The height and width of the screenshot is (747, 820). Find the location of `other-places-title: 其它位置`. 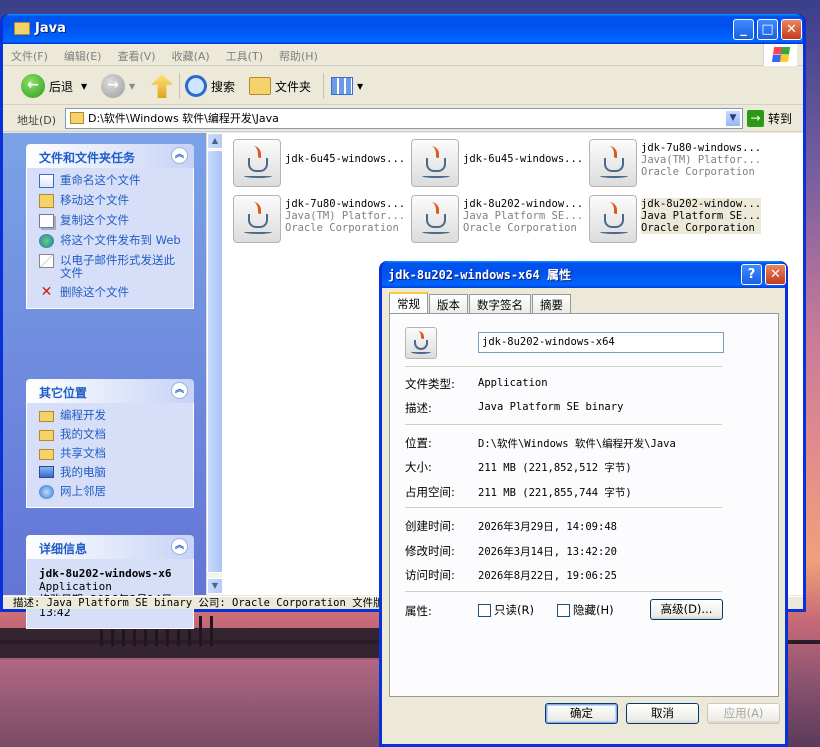

other-places-title: 其它位置 is located at coordinates (63, 393).